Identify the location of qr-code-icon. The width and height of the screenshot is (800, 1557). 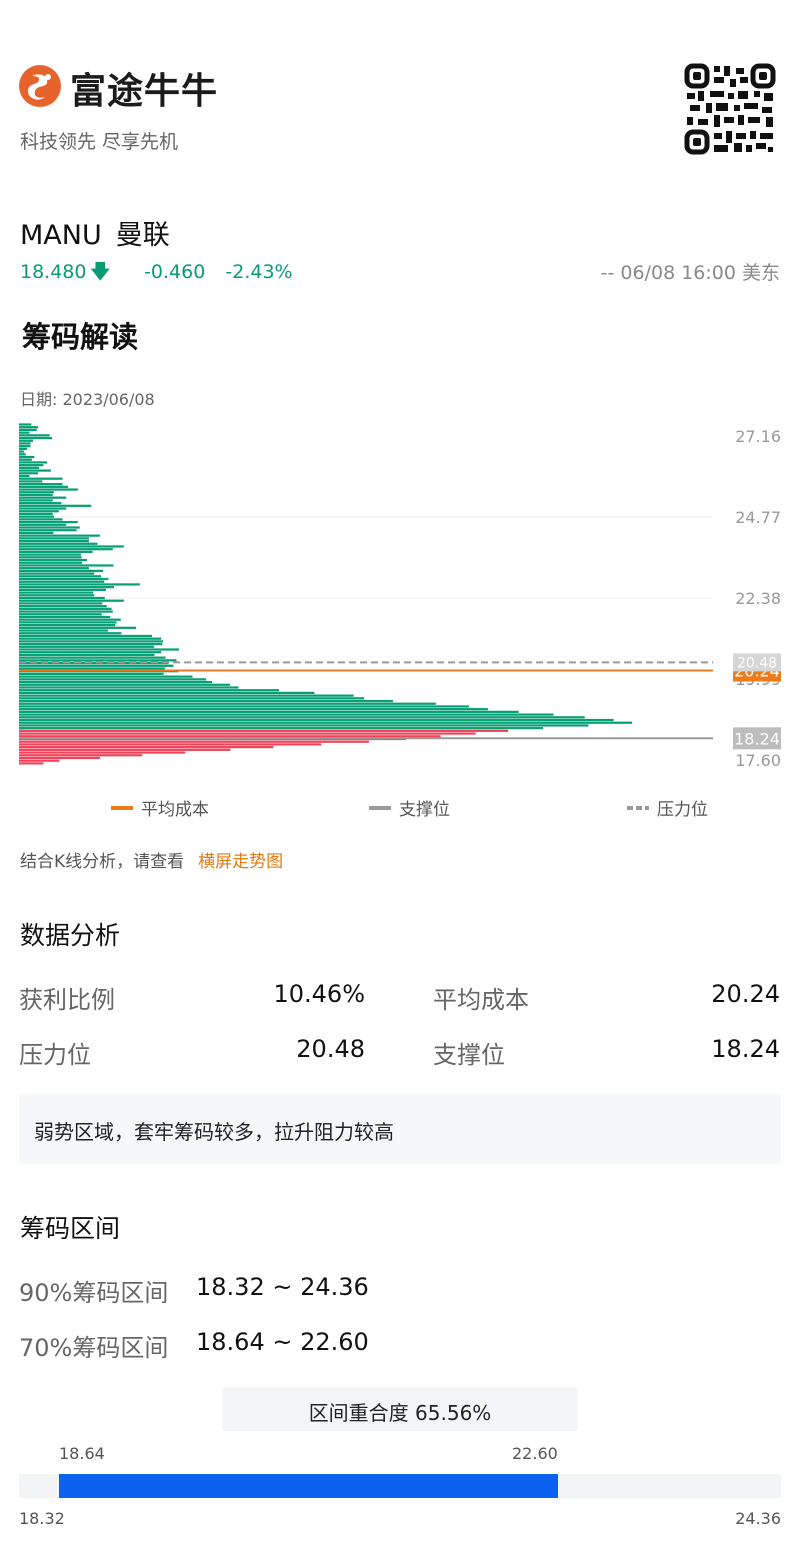
(730, 109).